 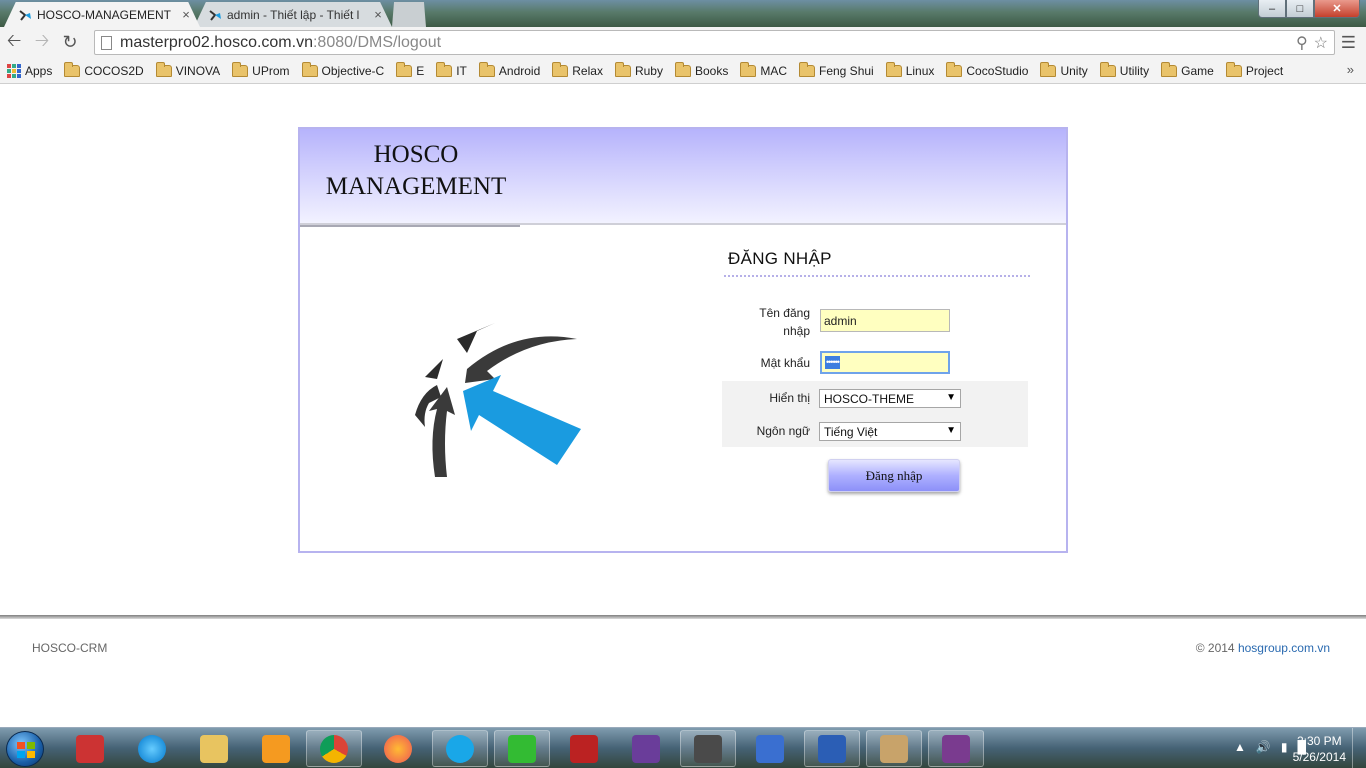 I want to click on taskbar-clock: 2:30 PM 5/26/2014, so click(x=1319, y=749).